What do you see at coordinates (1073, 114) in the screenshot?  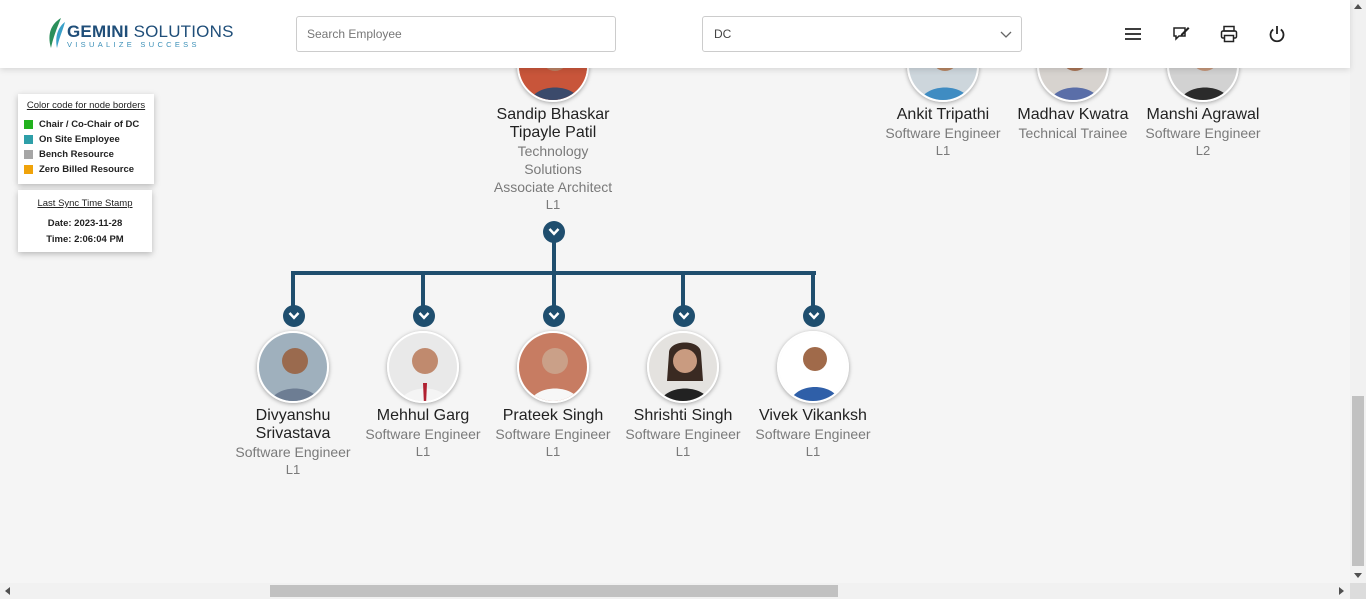 I see `employee-name: Madhav Kwatra` at bounding box center [1073, 114].